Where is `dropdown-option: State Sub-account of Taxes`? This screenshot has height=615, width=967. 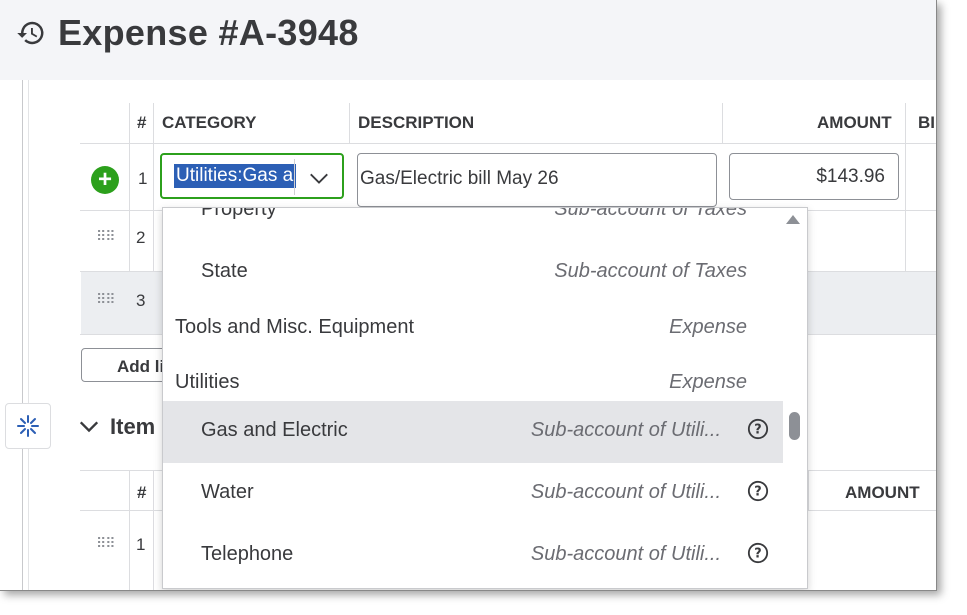
dropdown-option: State Sub-account of Taxes is located at coordinates (473, 273).